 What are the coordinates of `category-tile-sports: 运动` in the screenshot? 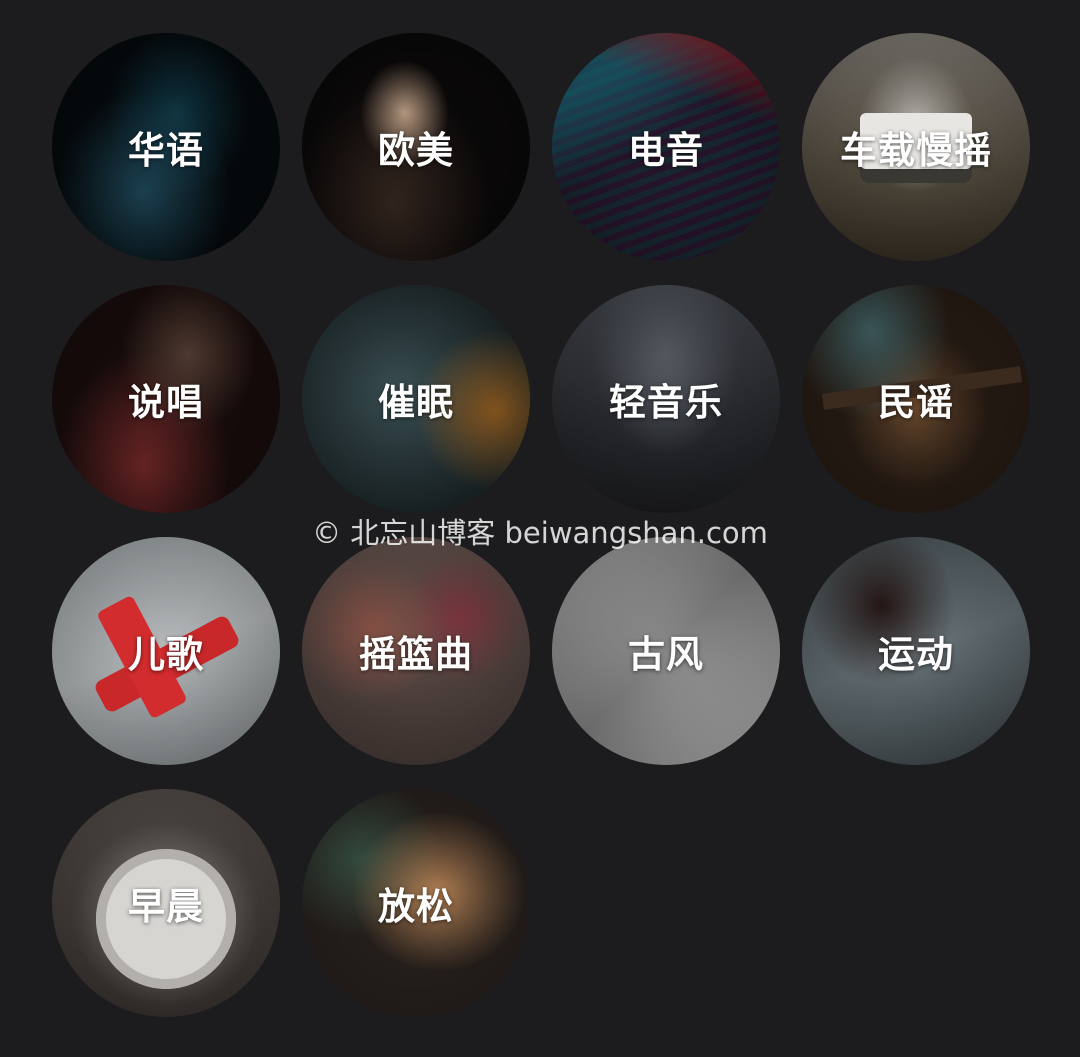 It's located at (916, 651).